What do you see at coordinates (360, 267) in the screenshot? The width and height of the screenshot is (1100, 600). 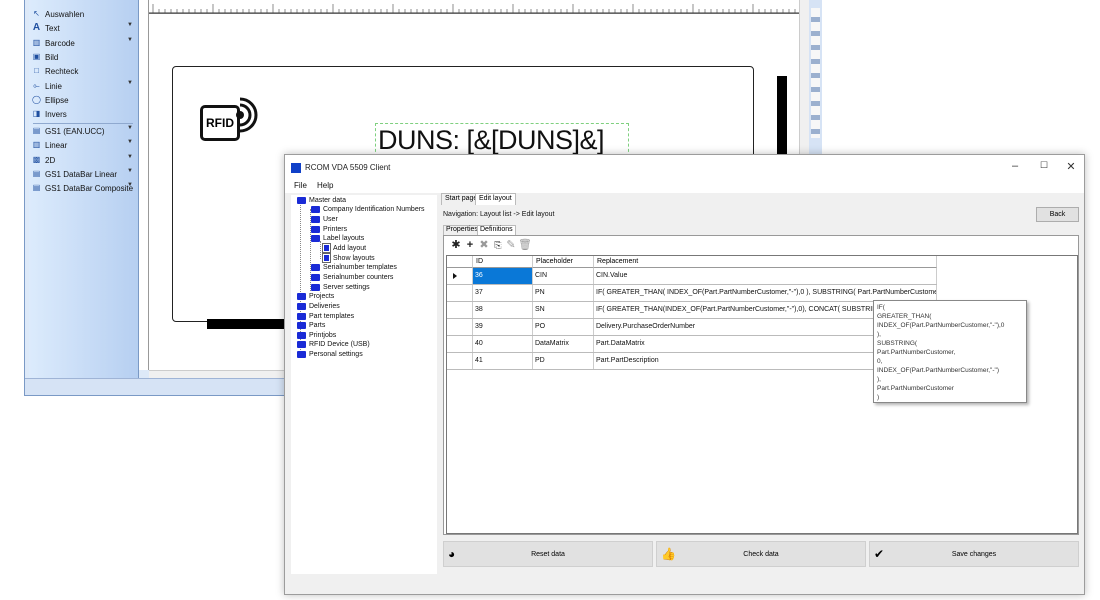 I see `tree-label: Serialnumber templates` at bounding box center [360, 267].